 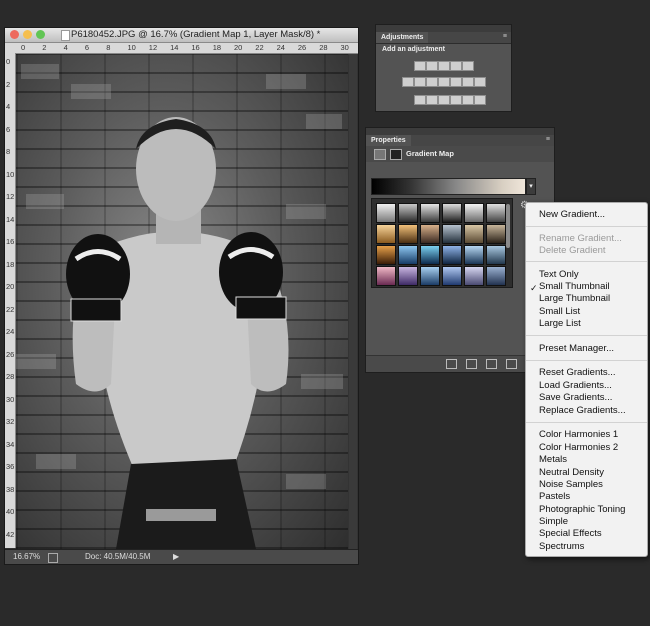 What do you see at coordinates (456, 100) in the screenshot?
I see `selective-color-icon` at bounding box center [456, 100].